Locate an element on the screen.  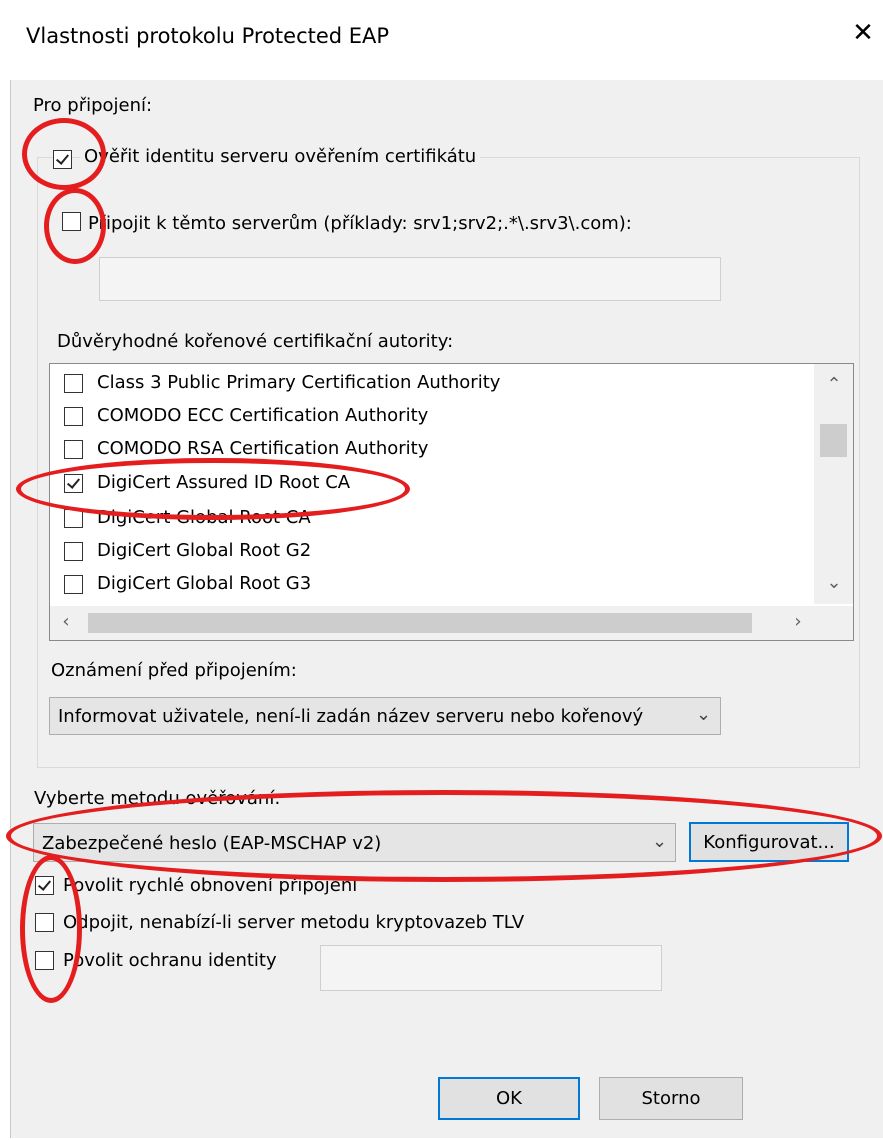
disconnect-no-tlv-checkbox is located at coordinates (44, 922).